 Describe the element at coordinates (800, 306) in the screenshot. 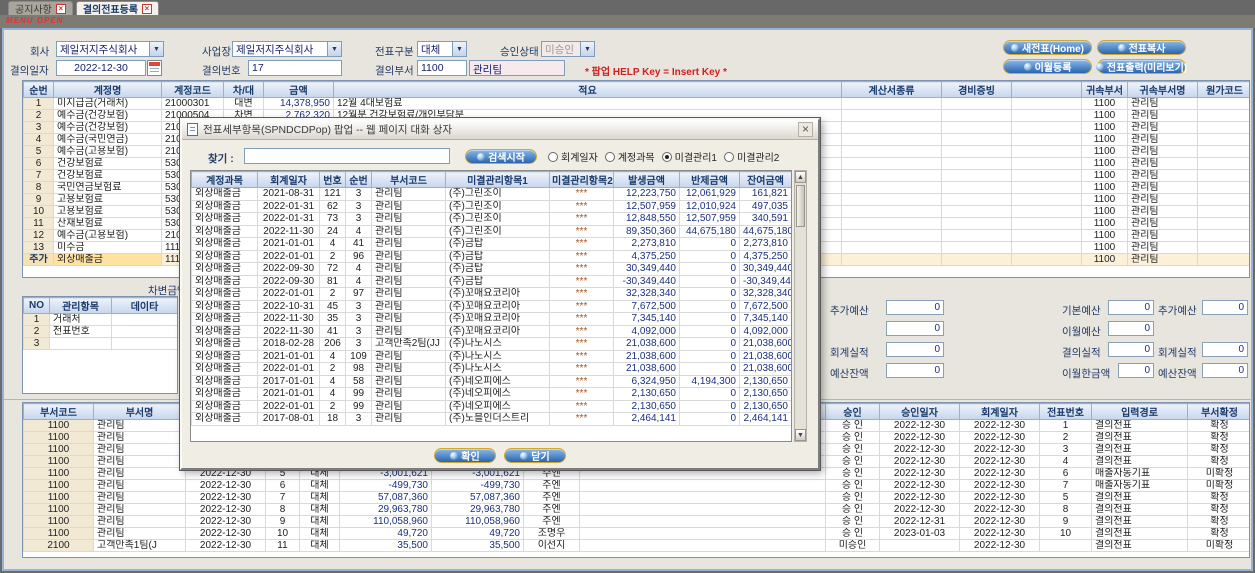

I see `vertical-scrollbar: ▲ ▼` at that location.